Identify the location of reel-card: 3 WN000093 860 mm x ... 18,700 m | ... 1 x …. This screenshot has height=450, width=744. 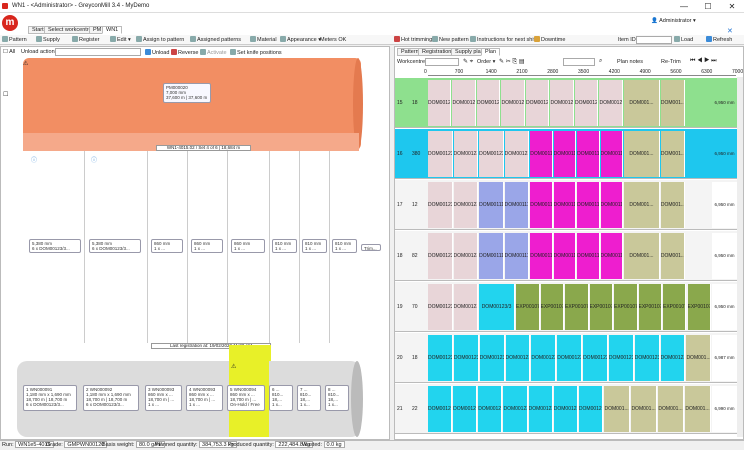
(163, 398).